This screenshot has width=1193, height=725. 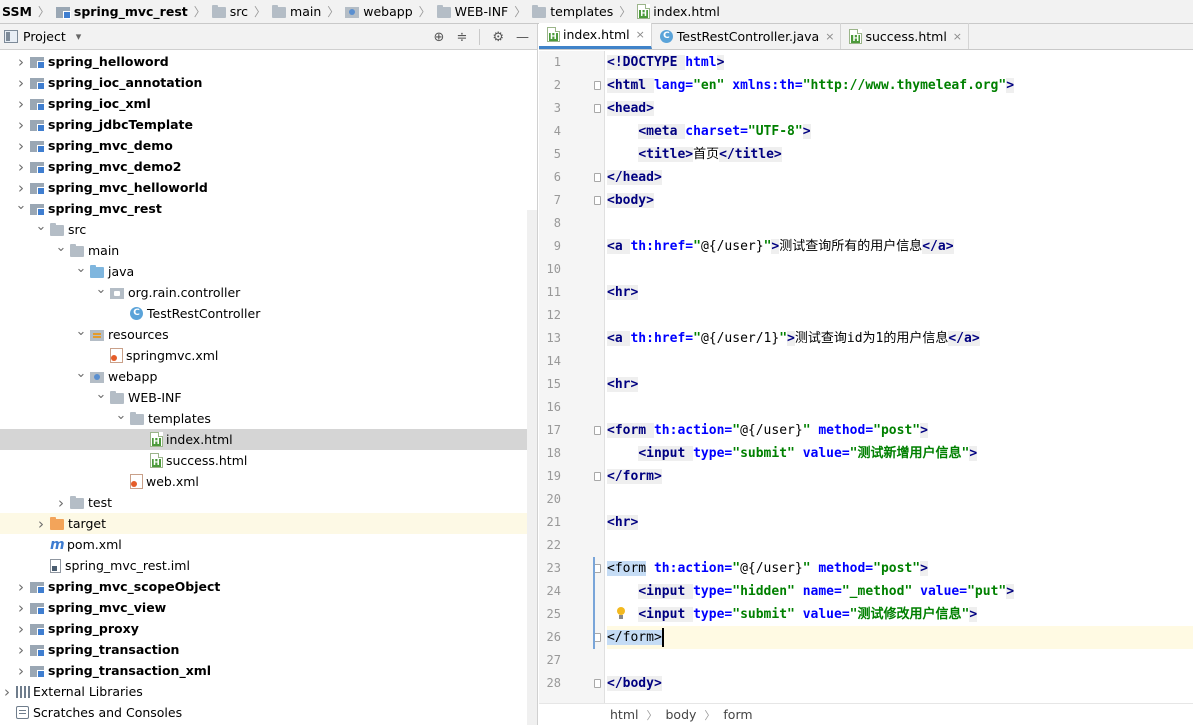 I want to click on code-line: <meta charset="UTF-8">, so click(x=900, y=131).